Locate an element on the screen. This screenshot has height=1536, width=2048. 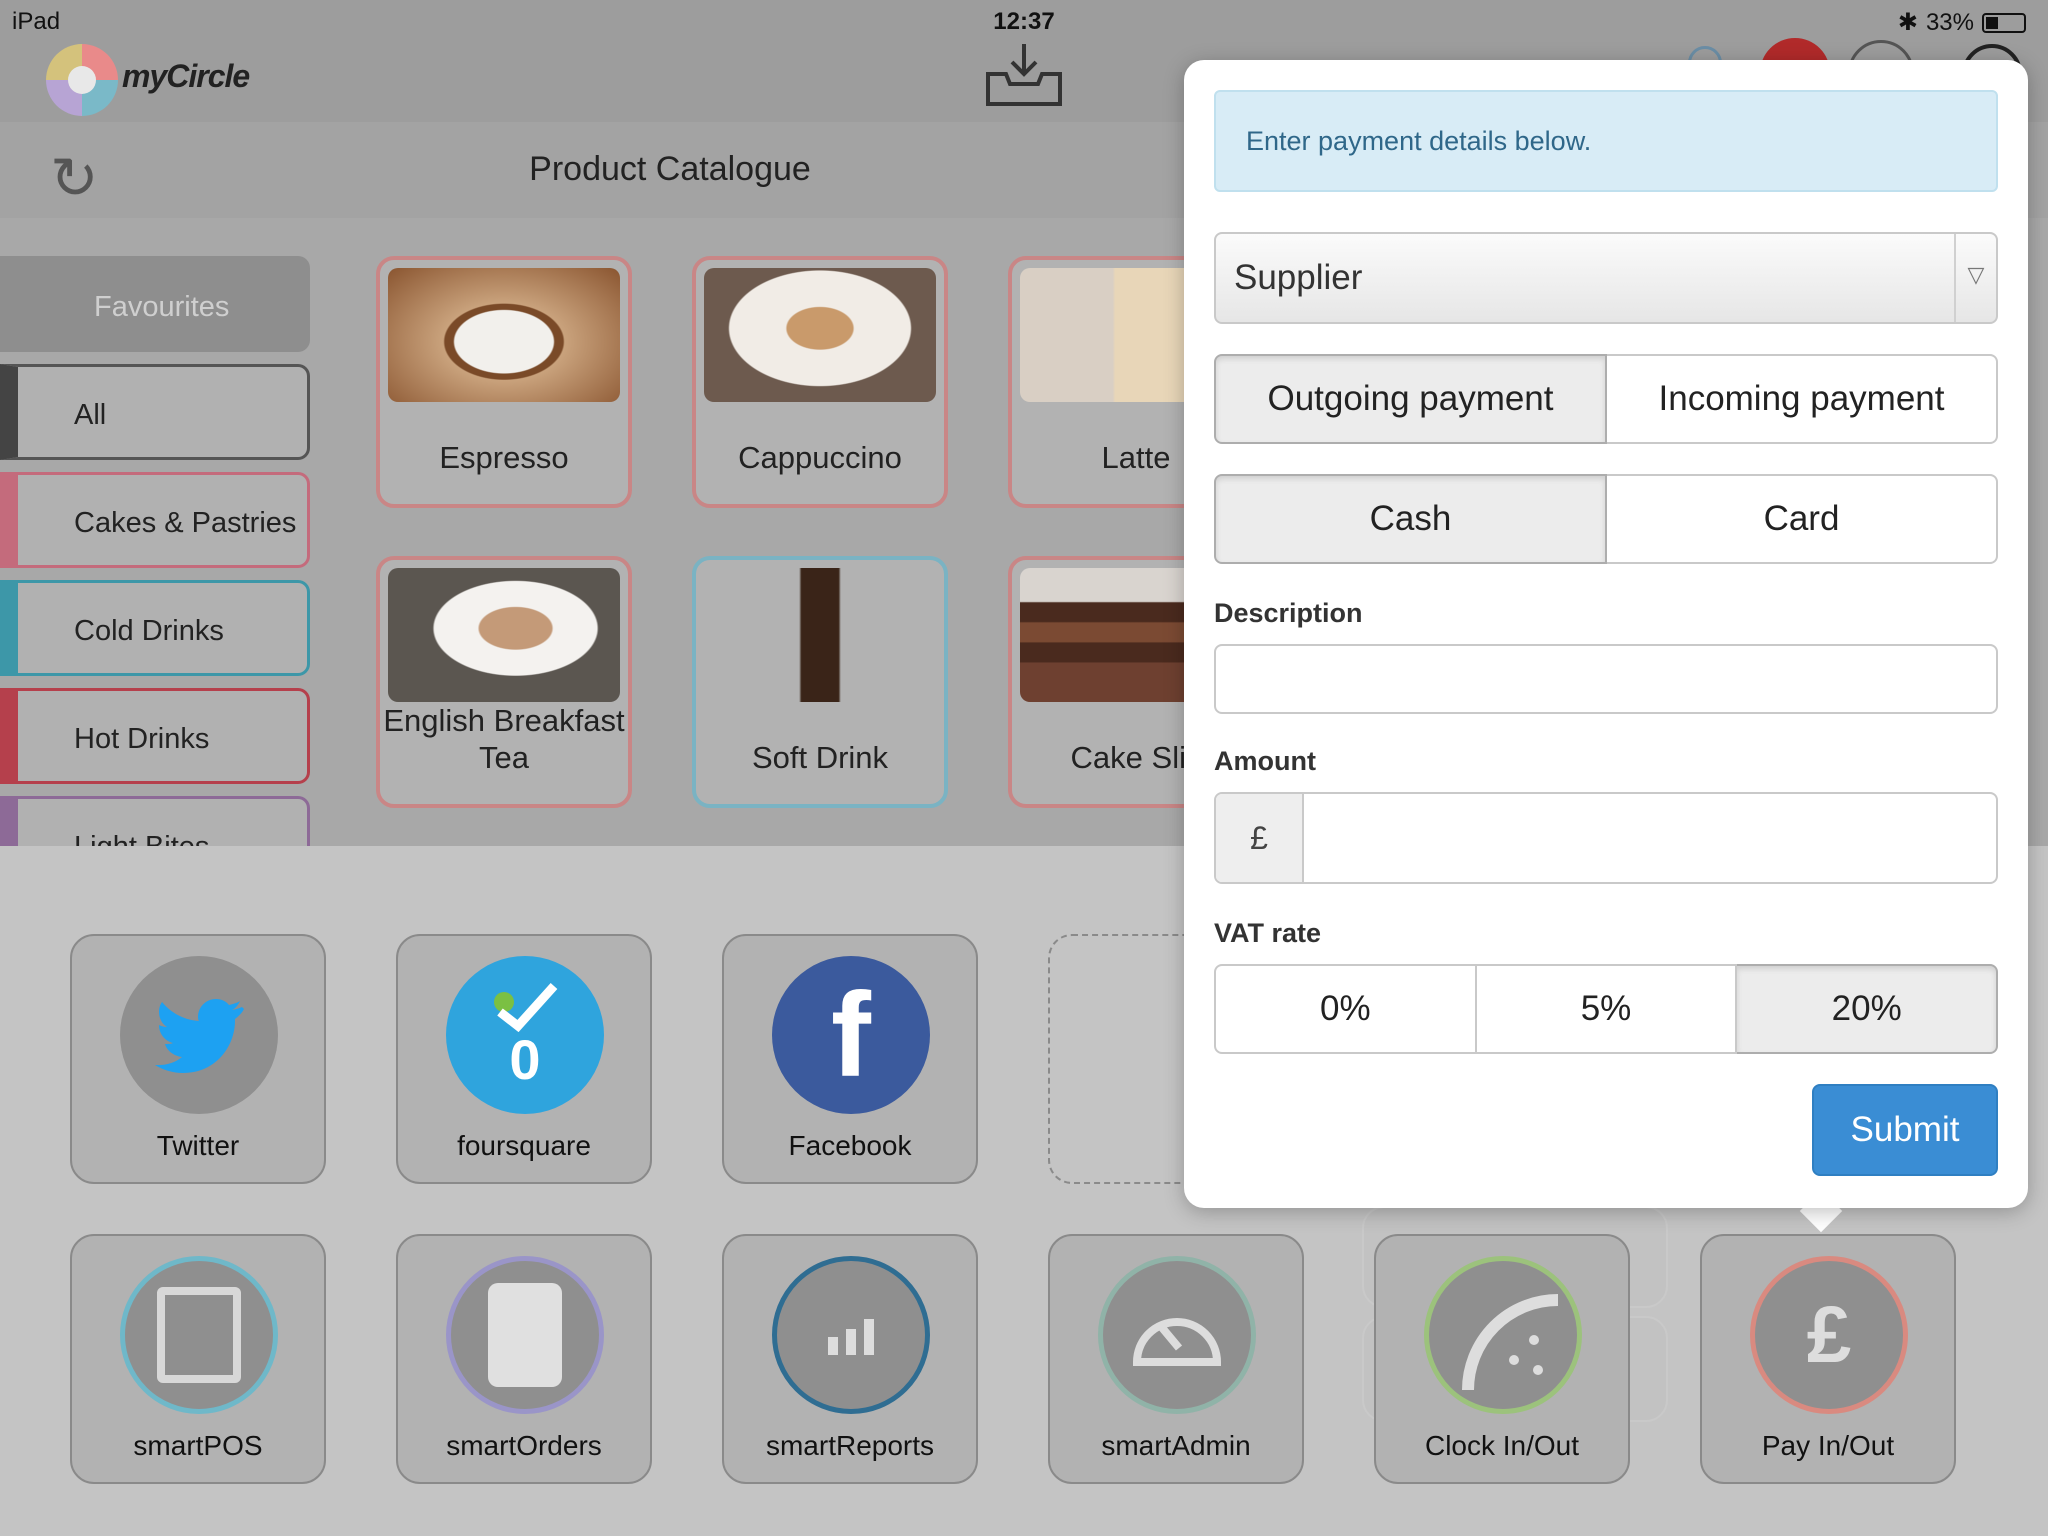
vat-20-button: 20% is located at coordinates (1868, 1009).